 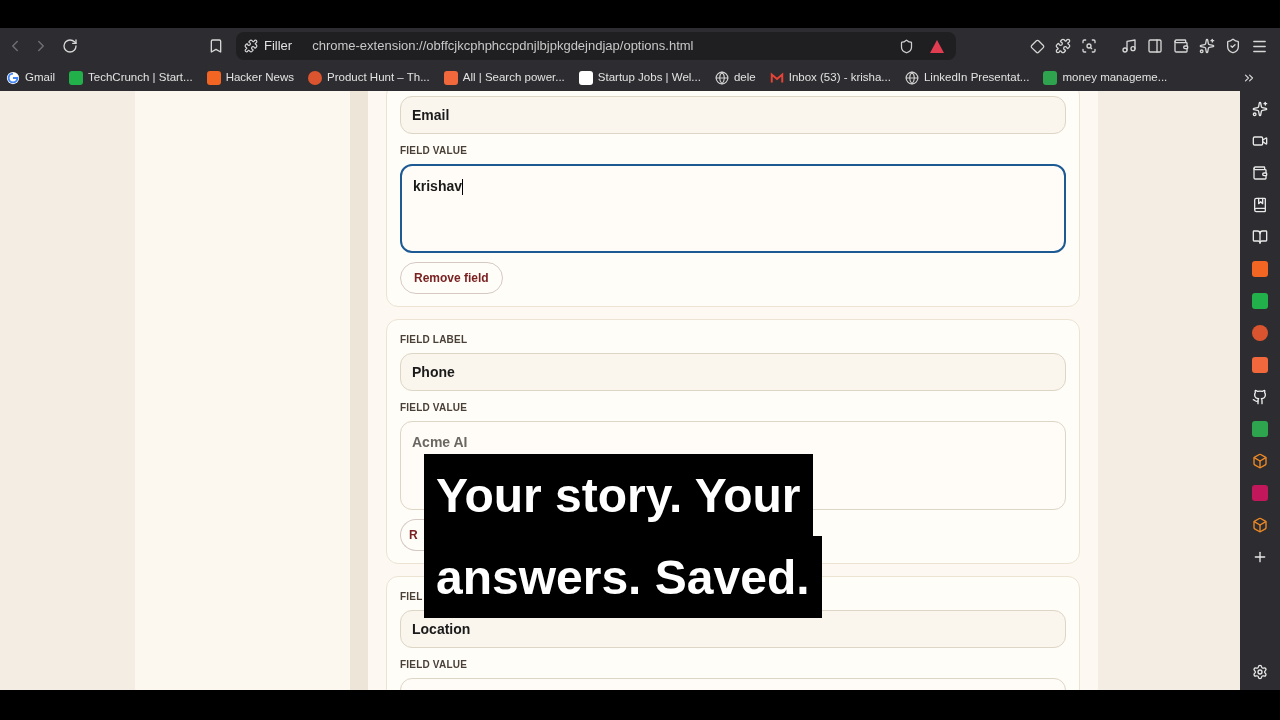 What do you see at coordinates (623, 577) in the screenshot?
I see `caption-toast: answers. Saved.` at bounding box center [623, 577].